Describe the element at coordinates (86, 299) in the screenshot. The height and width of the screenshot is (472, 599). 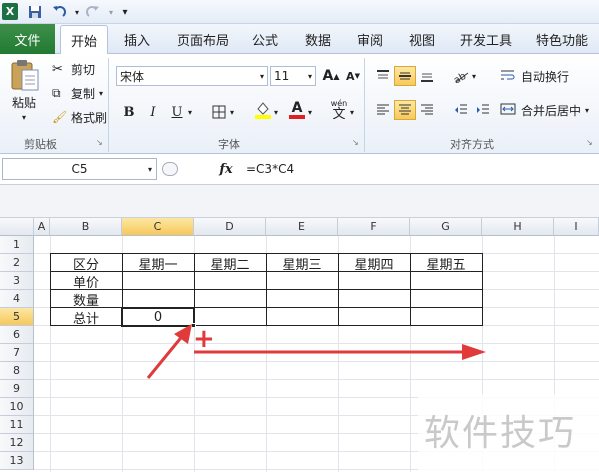
I see `cell-b4: 数量` at that location.